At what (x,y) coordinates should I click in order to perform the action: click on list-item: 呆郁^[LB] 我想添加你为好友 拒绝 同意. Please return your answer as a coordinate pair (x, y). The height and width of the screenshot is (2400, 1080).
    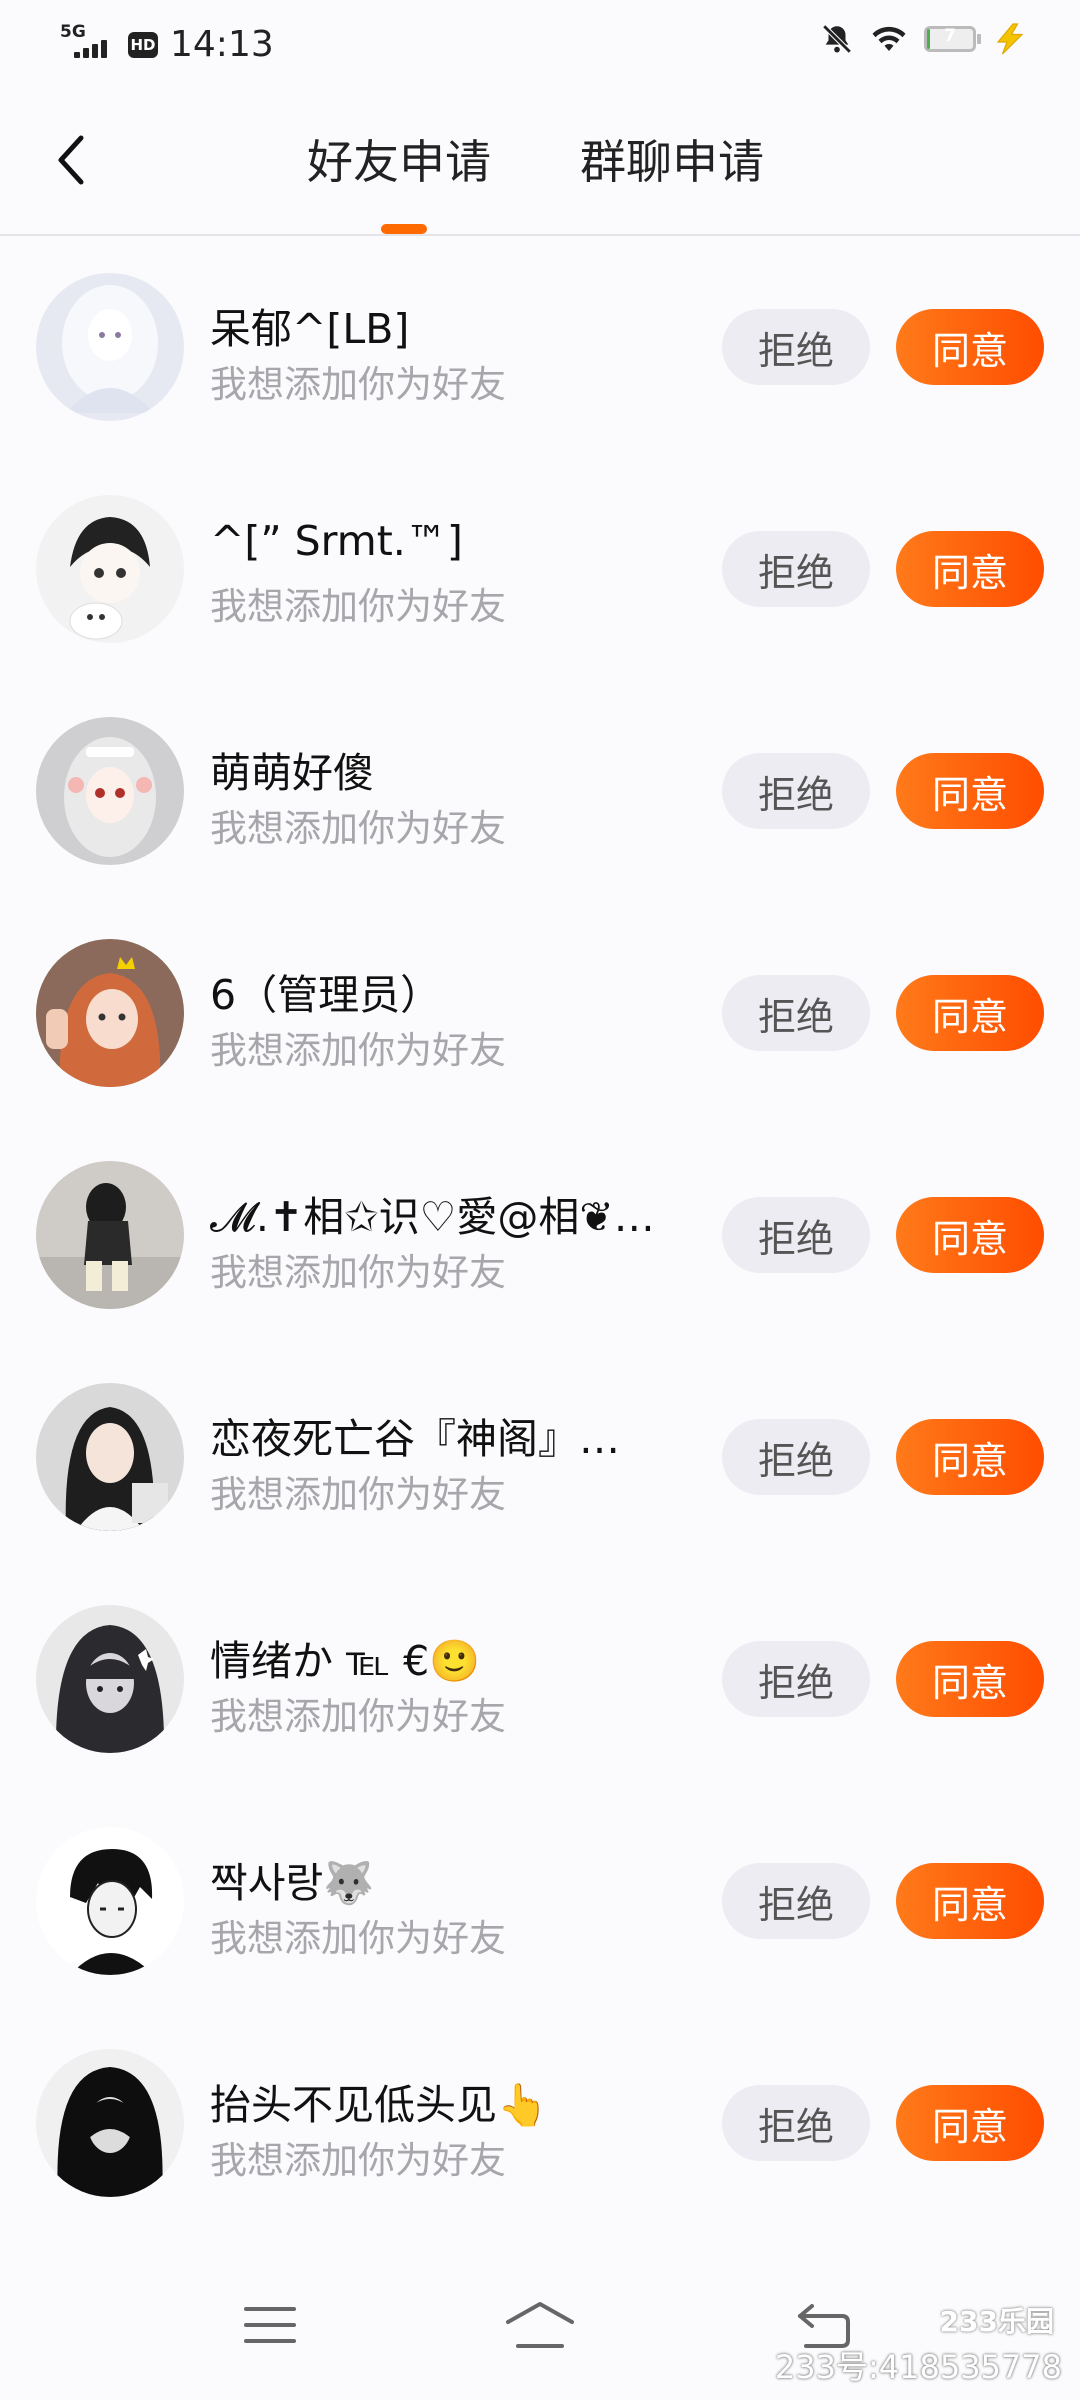
    Looking at the image, I should click on (540, 347).